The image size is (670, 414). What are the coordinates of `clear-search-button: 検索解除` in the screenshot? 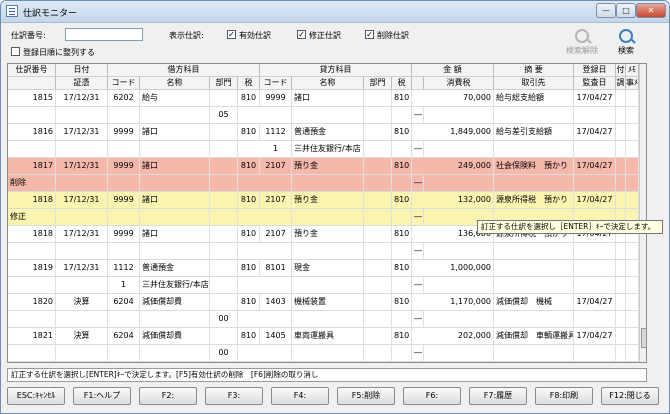 It's located at (582, 44).